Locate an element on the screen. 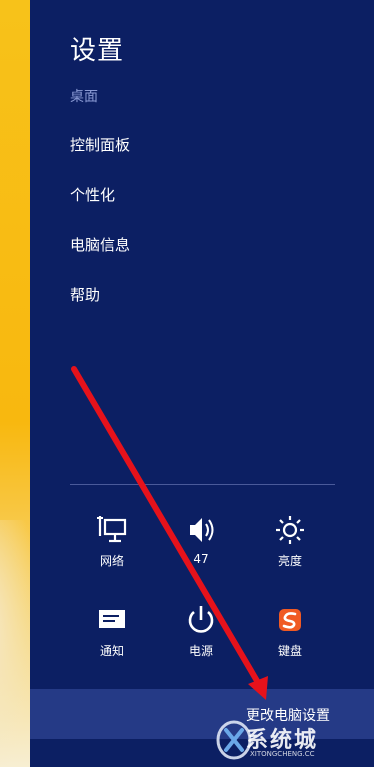 Image resolution: width=374 pixels, height=767 pixels. notifications-button: 通知 is located at coordinates (112, 630).